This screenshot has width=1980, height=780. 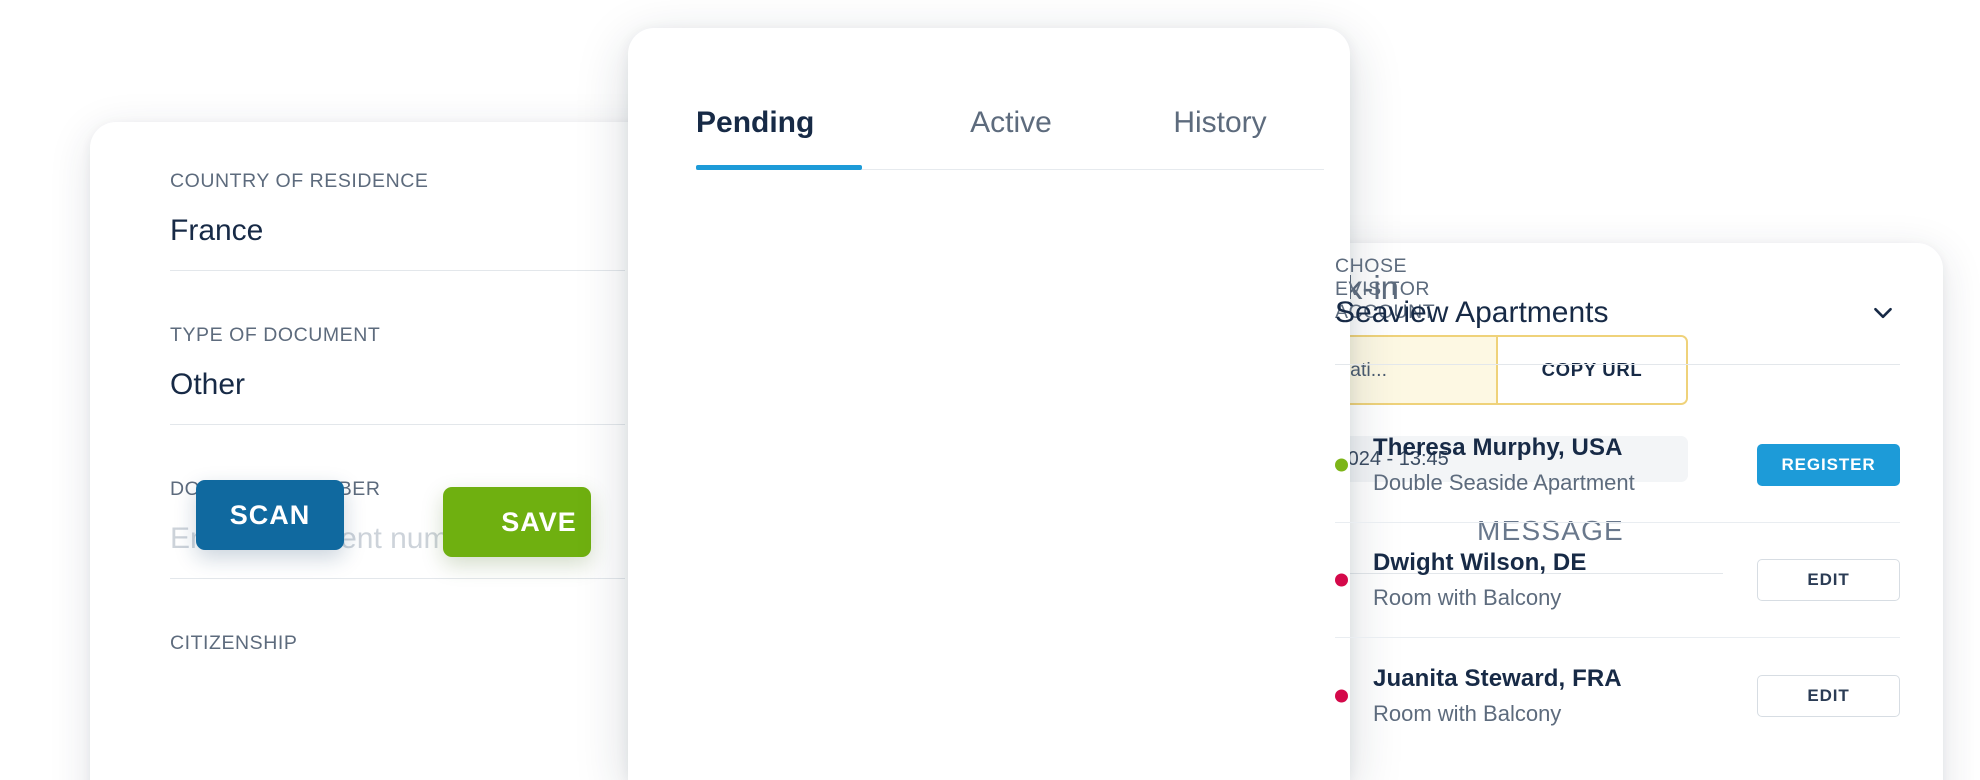 What do you see at coordinates (1497, 678) in the screenshot?
I see `guest-name: Juanita Steward, FRA` at bounding box center [1497, 678].